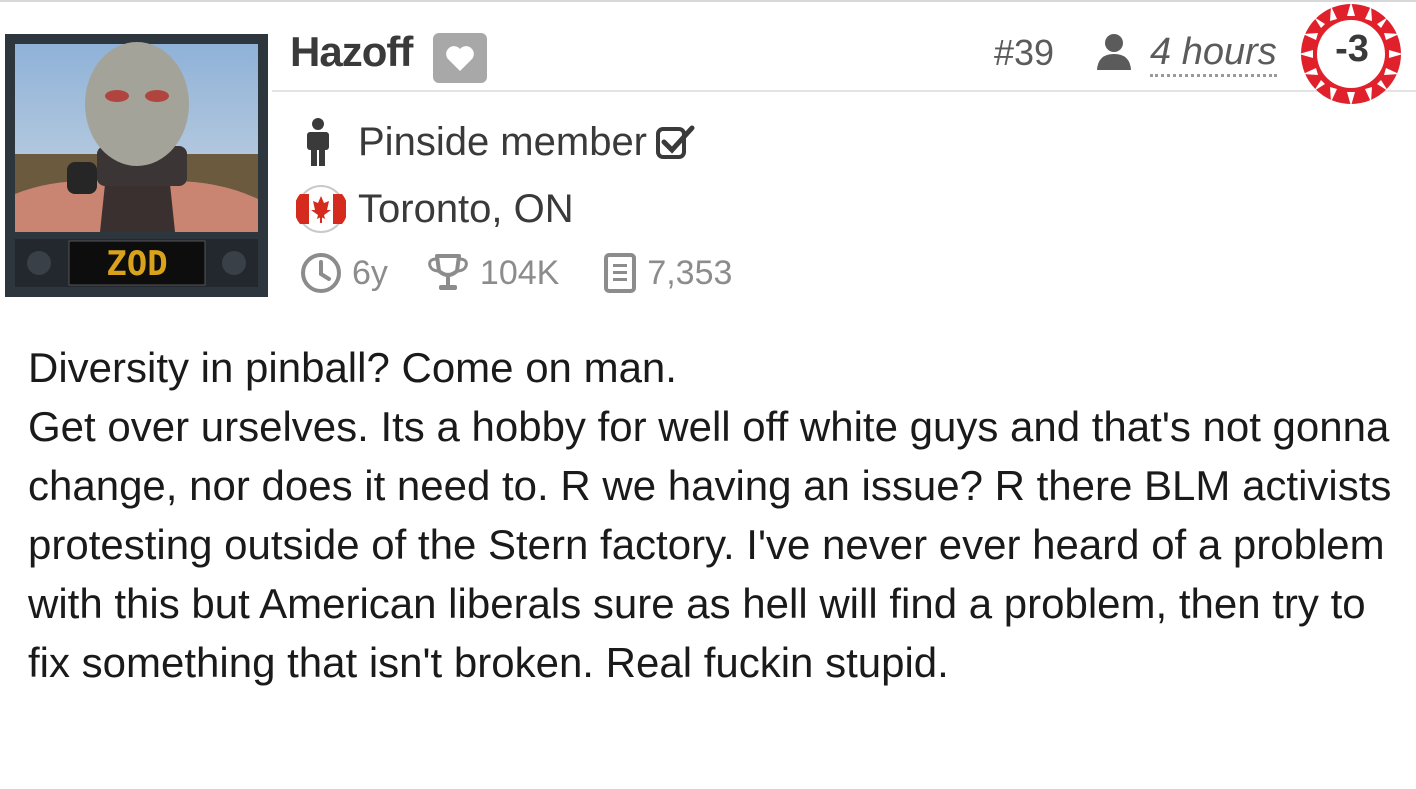 The height and width of the screenshot is (789, 1416). What do you see at coordinates (321, 273) in the screenshot?
I see `clock-icon` at bounding box center [321, 273].